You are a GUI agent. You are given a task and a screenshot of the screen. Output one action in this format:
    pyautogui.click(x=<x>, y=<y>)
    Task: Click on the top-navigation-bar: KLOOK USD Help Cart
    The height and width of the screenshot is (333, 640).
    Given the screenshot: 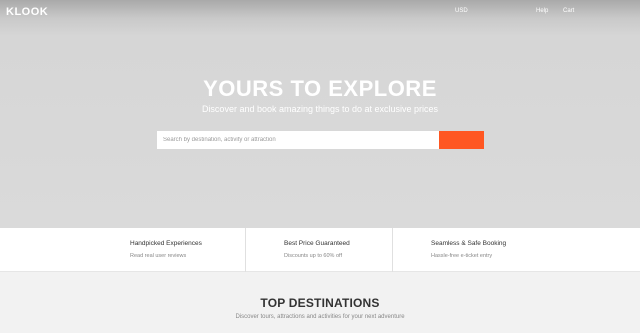 What is the action you would take?
    pyautogui.click(x=320, y=12)
    